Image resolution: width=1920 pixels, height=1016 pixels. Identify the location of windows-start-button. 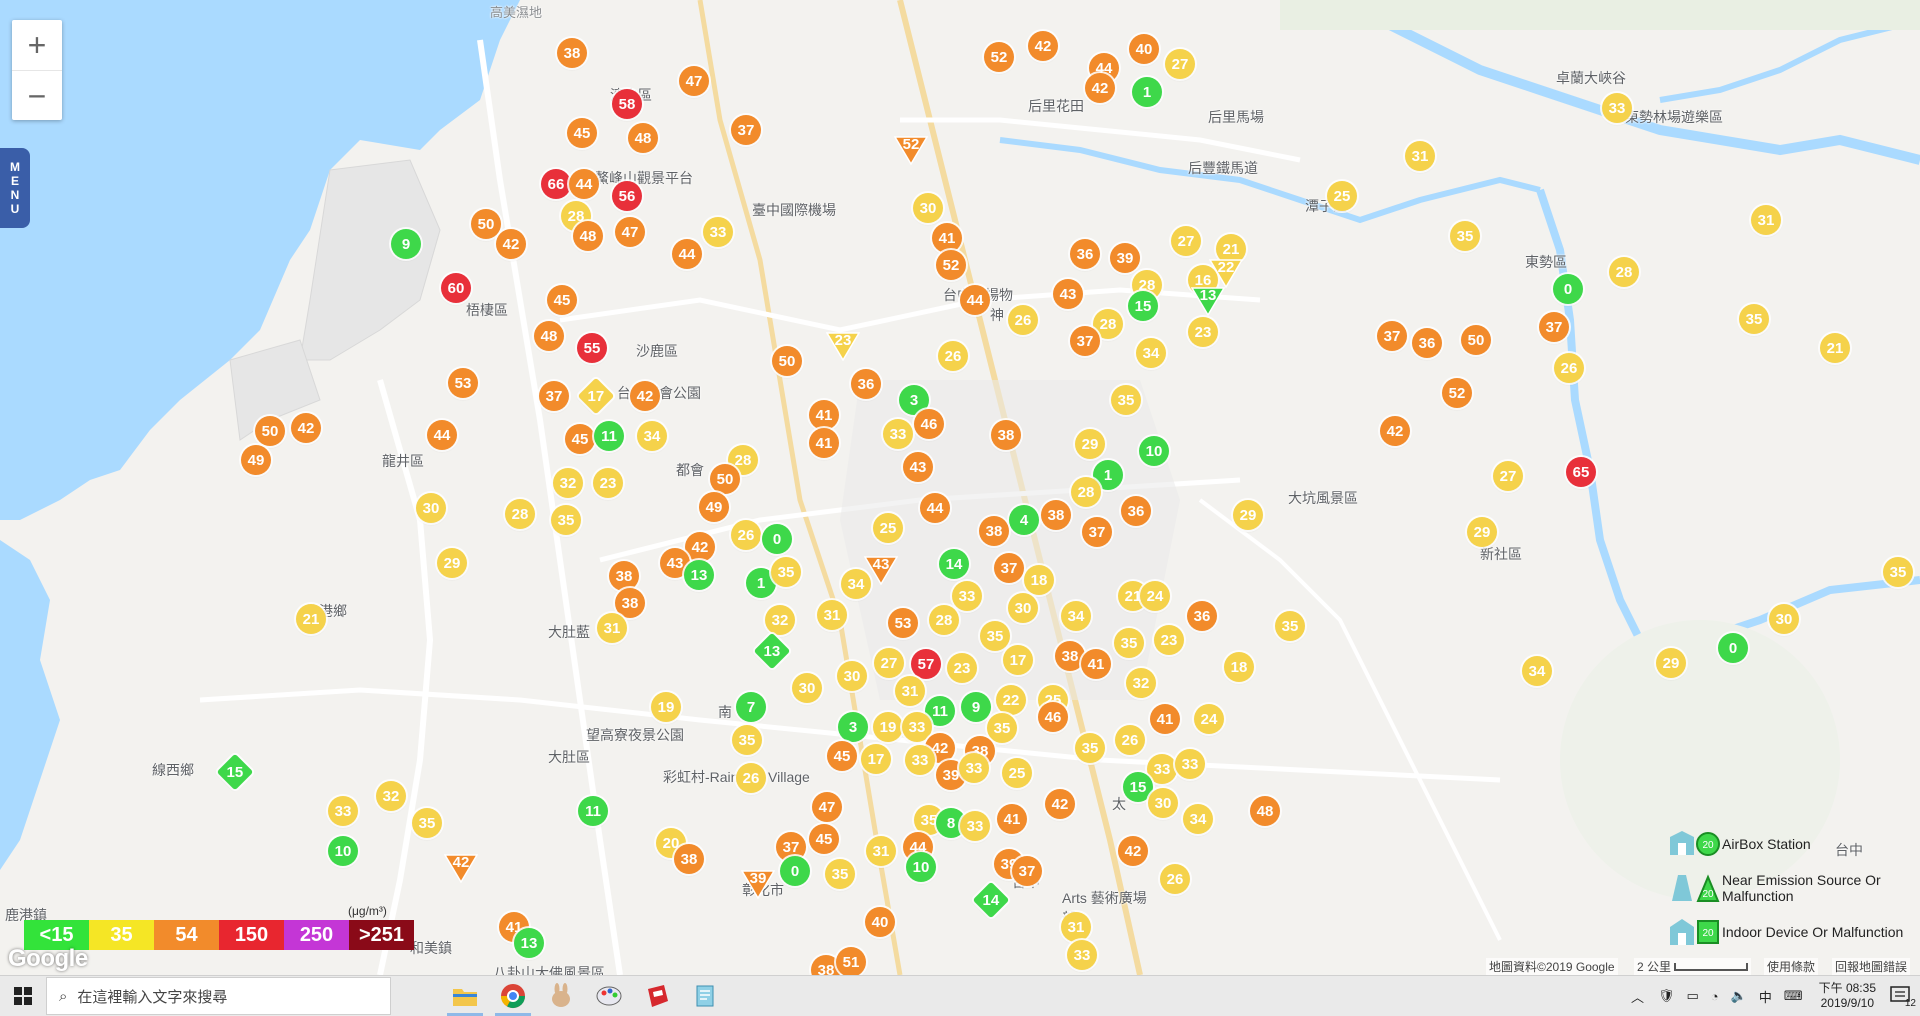
(23, 996).